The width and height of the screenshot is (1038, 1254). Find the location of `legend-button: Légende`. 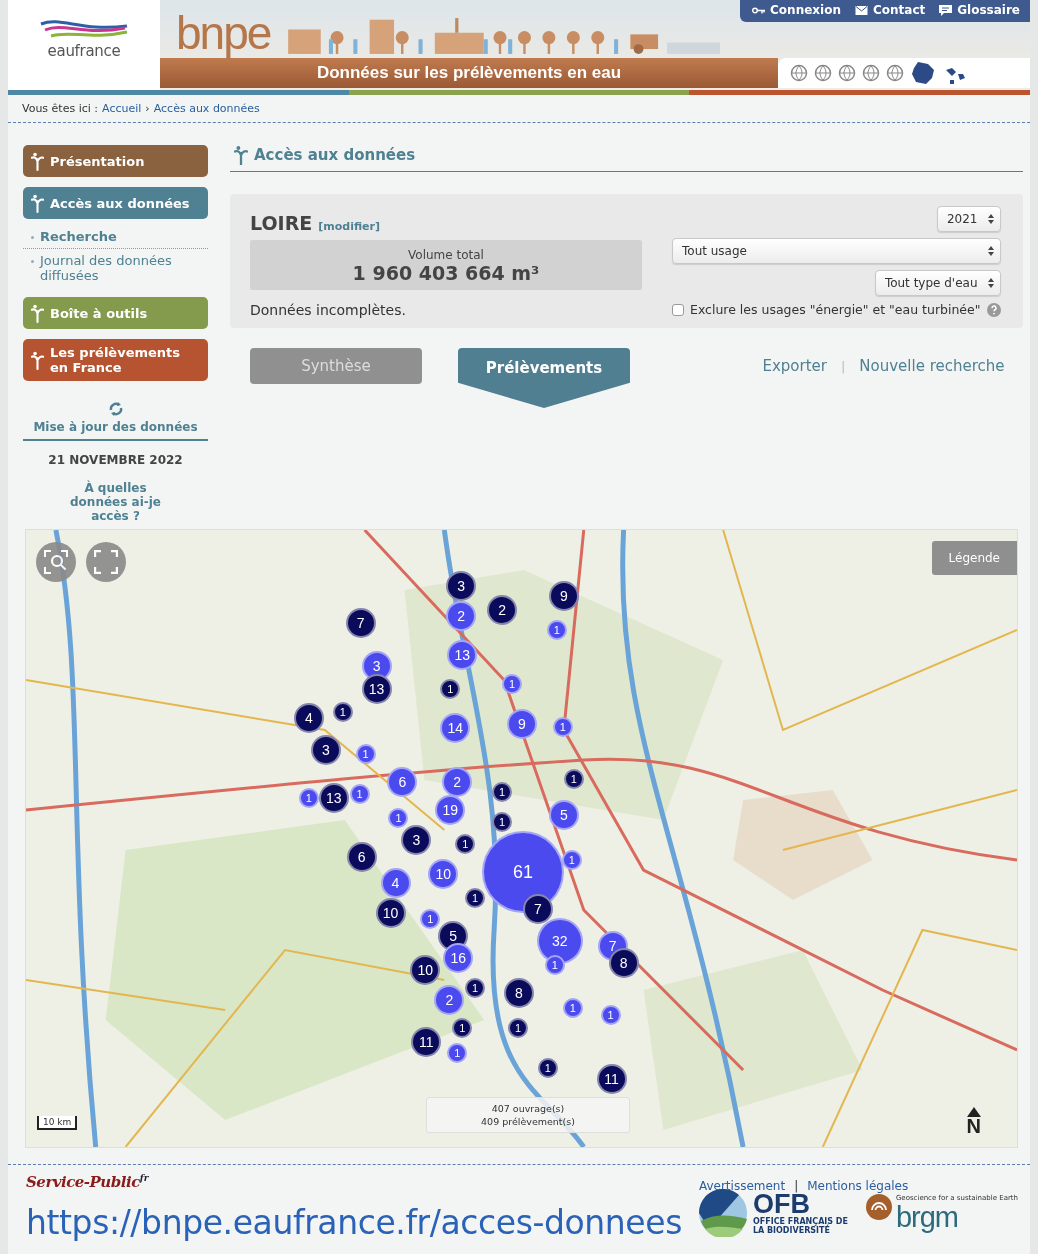

legend-button: Légende is located at coordinates (974, 558).